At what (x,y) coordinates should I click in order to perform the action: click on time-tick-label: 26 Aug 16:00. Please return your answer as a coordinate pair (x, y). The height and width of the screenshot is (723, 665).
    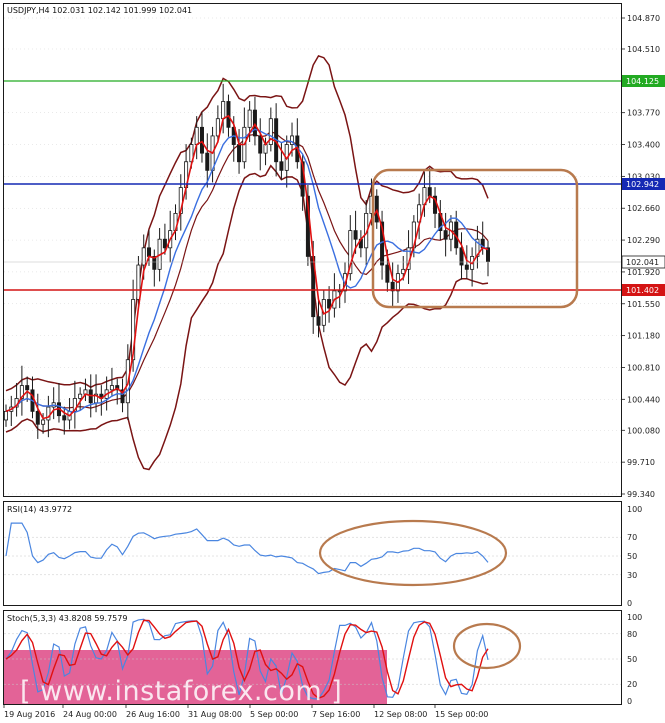
    Looking at the image, I should click on (153, 714).